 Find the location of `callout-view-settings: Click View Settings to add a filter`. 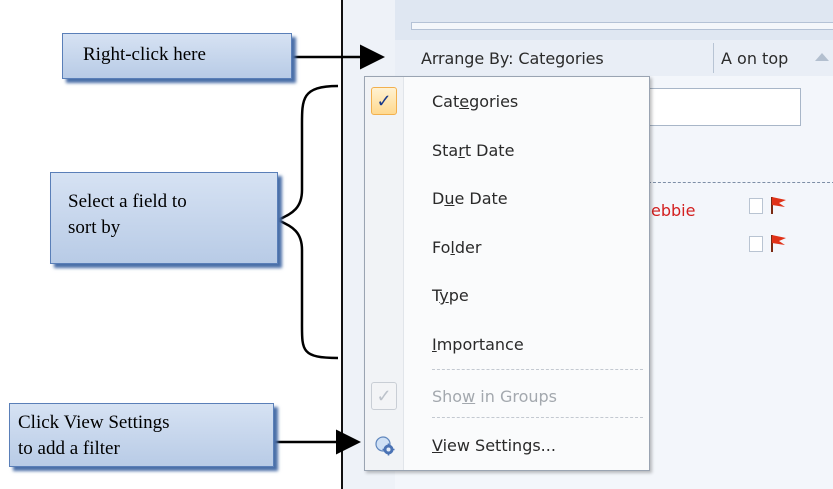

callout-view-settings: Click View Settings to add a filter is located at coordinates (141, 435).